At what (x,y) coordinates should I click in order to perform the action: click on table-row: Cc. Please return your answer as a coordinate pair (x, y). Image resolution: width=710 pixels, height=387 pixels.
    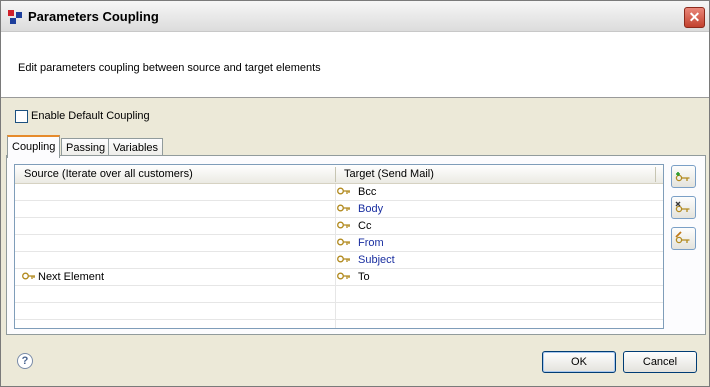
    Looking at the image, I should click on (339, 226).